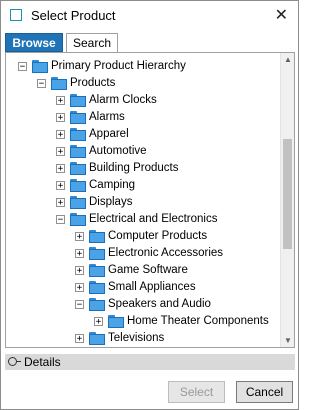  I want to click on scroll-up-icon: ▲, so click(288, 59).